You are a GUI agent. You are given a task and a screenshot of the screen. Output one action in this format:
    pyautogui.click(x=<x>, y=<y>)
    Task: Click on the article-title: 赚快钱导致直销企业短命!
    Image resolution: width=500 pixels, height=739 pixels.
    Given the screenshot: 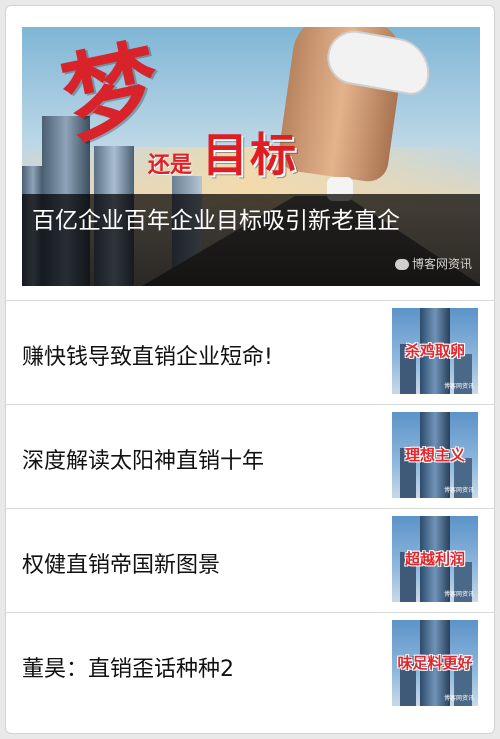 What is the action you would take?
    pyautogui.click(x=147, y=355)
    